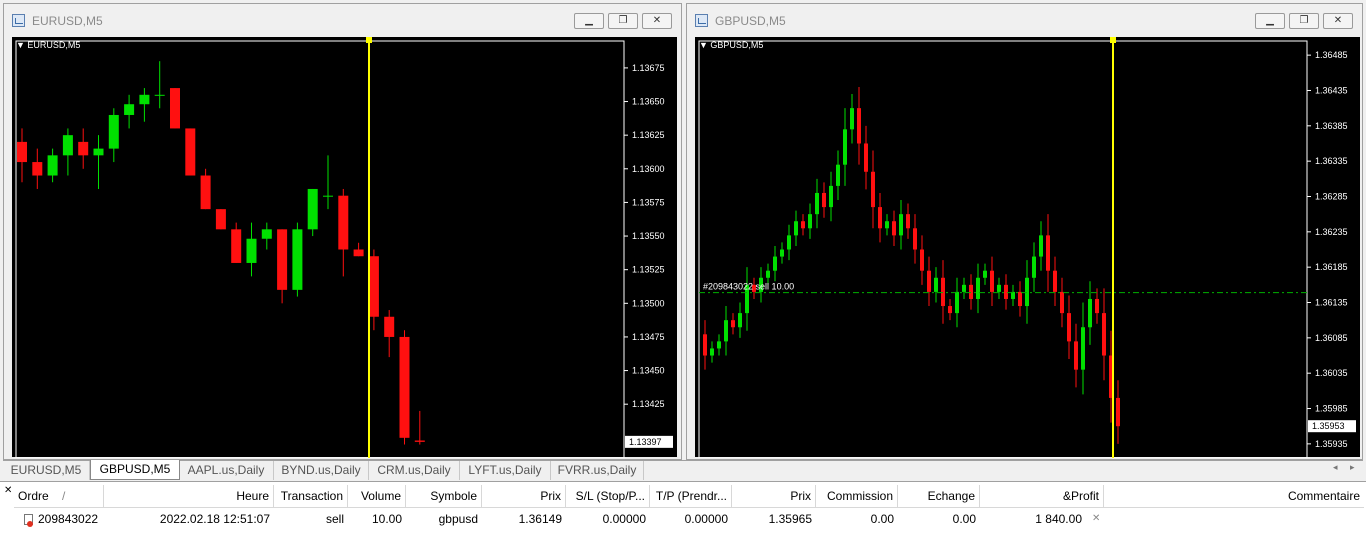 This screenshot has width=1366, height=533. I want to click on order-level-label: #209843022 sell 10.00, so click(748, 287).